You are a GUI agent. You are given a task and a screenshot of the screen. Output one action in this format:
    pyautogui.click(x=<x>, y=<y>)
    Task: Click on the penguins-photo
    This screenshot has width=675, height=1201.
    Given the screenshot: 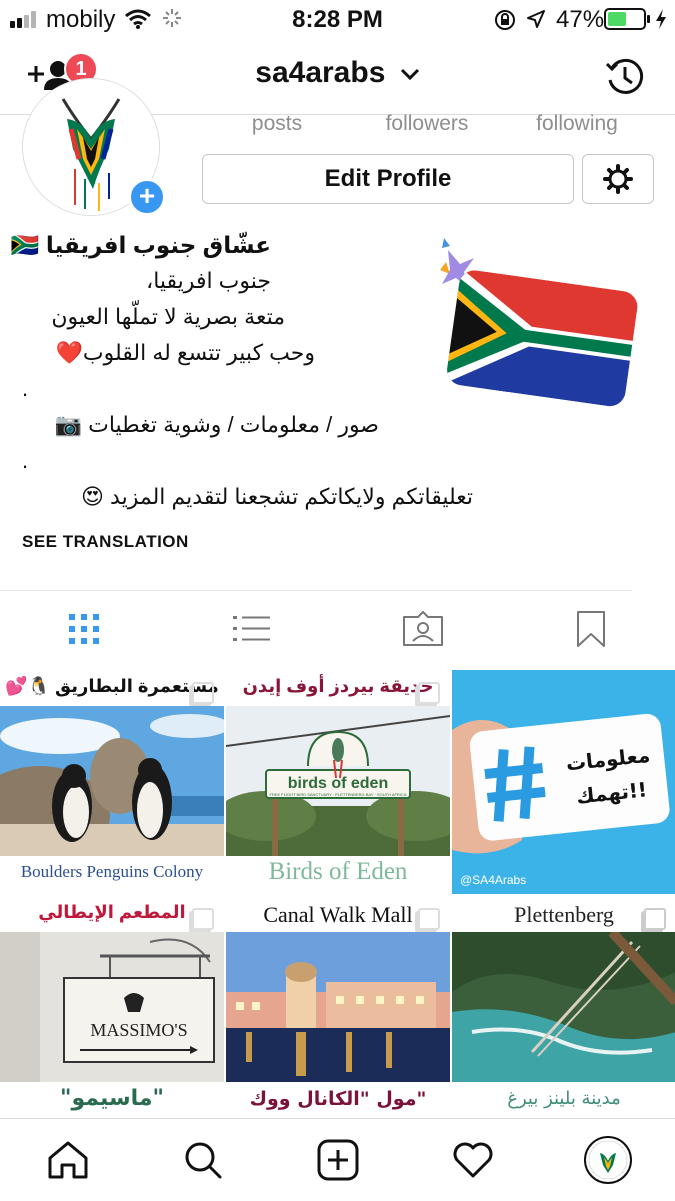 What is the action you would take?
    pyautogui.click(x=112, y=781)
    